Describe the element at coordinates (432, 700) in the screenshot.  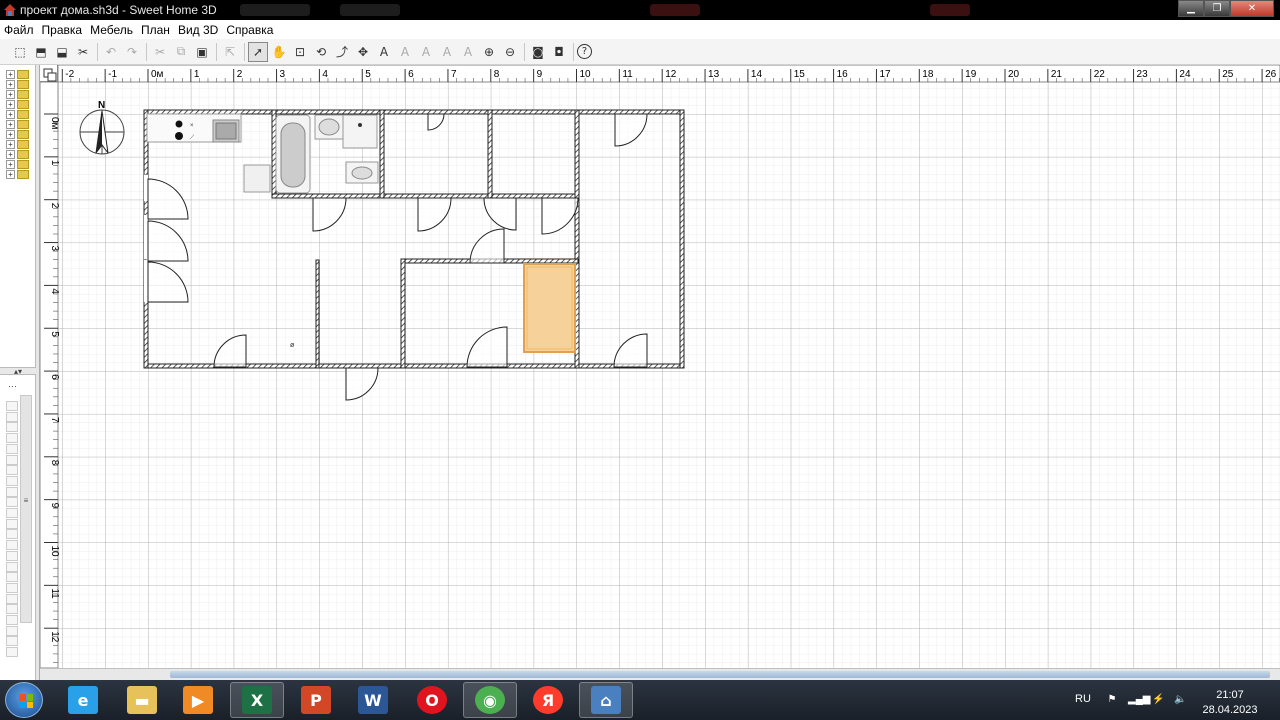
I see `opera-icon: O` at that location.